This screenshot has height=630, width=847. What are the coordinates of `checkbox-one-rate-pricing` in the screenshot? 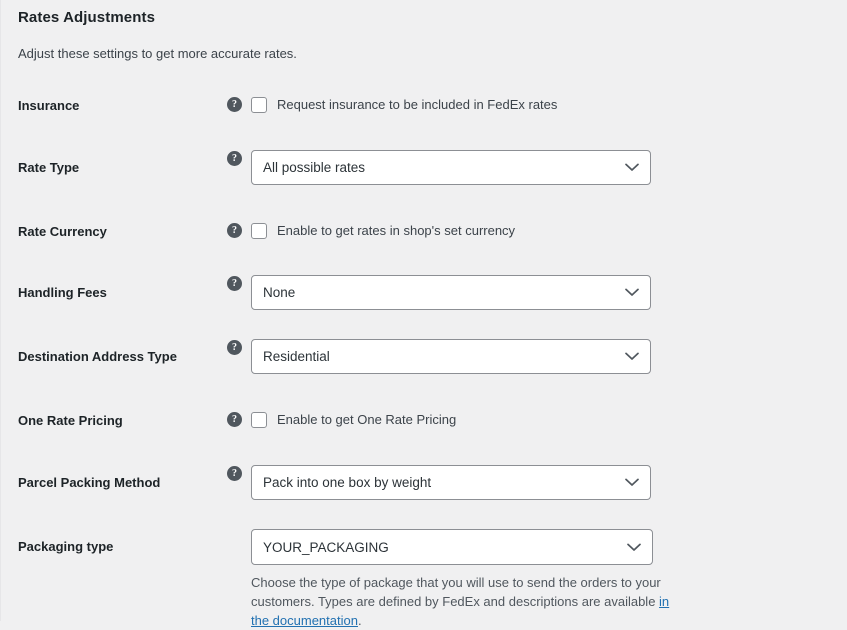 It's located at (259, 420).